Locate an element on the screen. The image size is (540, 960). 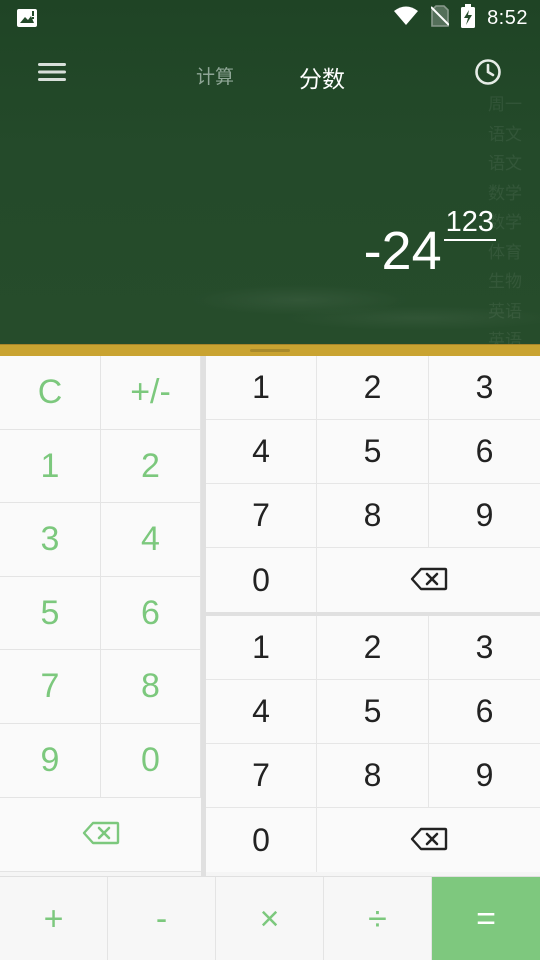
display-fraction: 123 is located at coordinates (469, 224).